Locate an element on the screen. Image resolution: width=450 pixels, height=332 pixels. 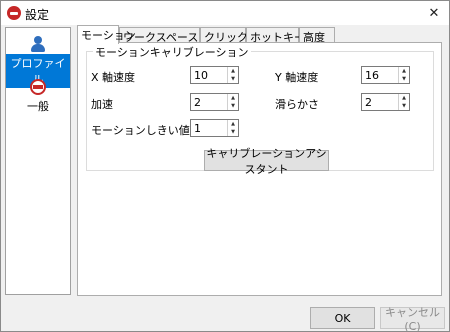
tab-motion: モーション is located at coordinates (106, 34).